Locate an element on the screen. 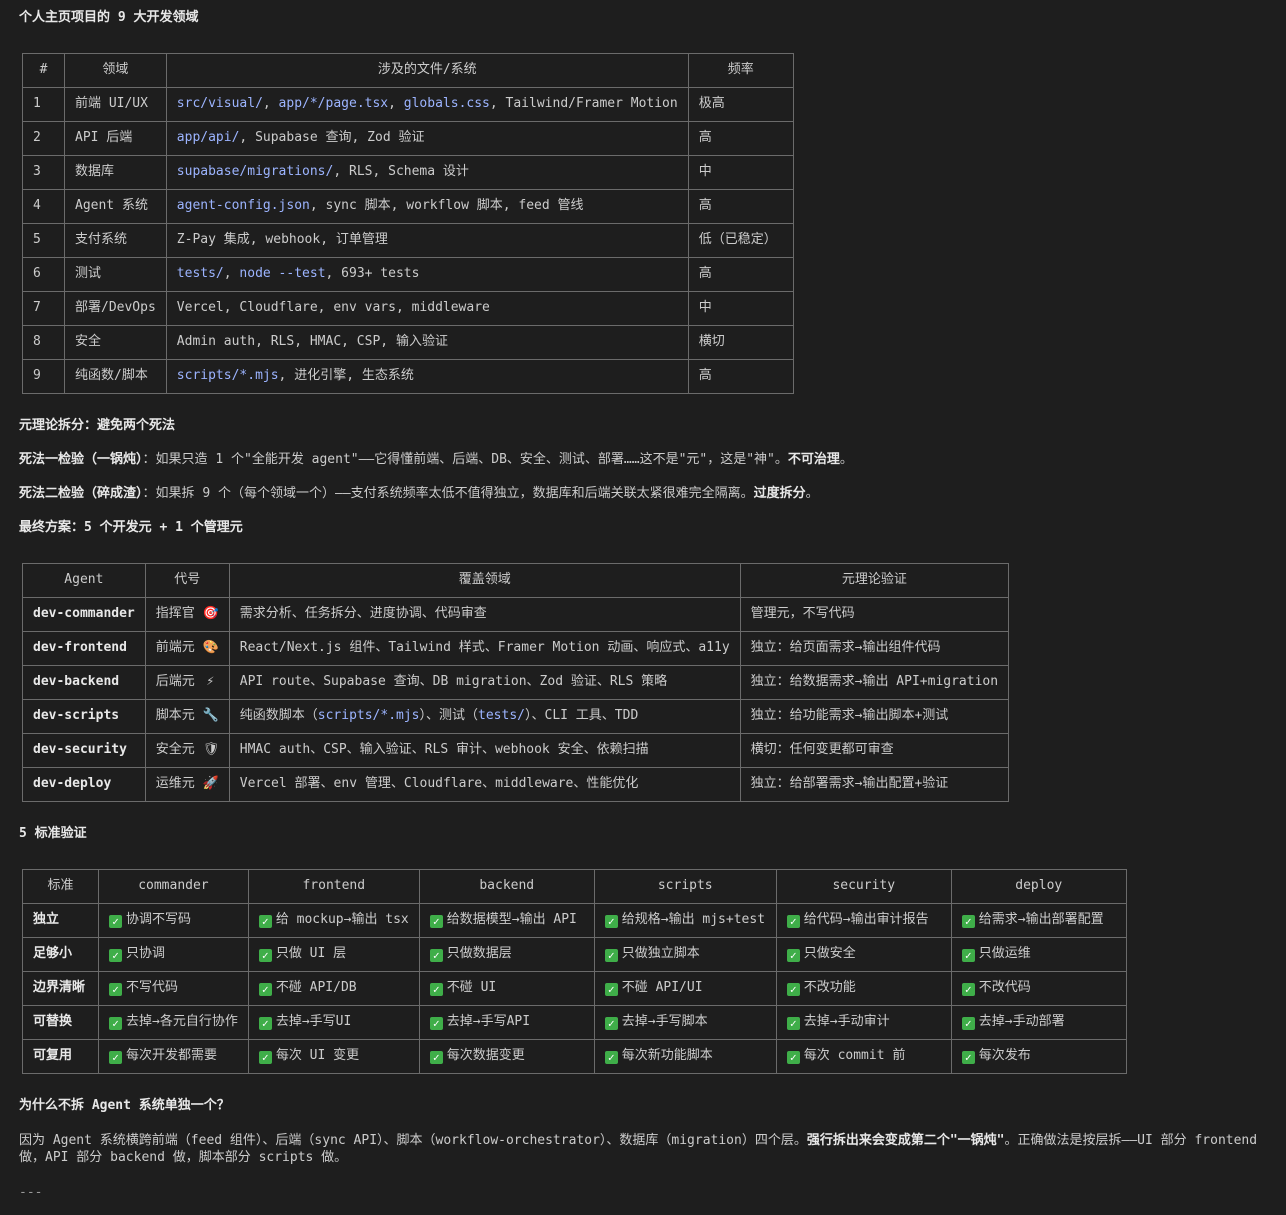  agent-id: dev-backend is located at coordinates (84, 682).